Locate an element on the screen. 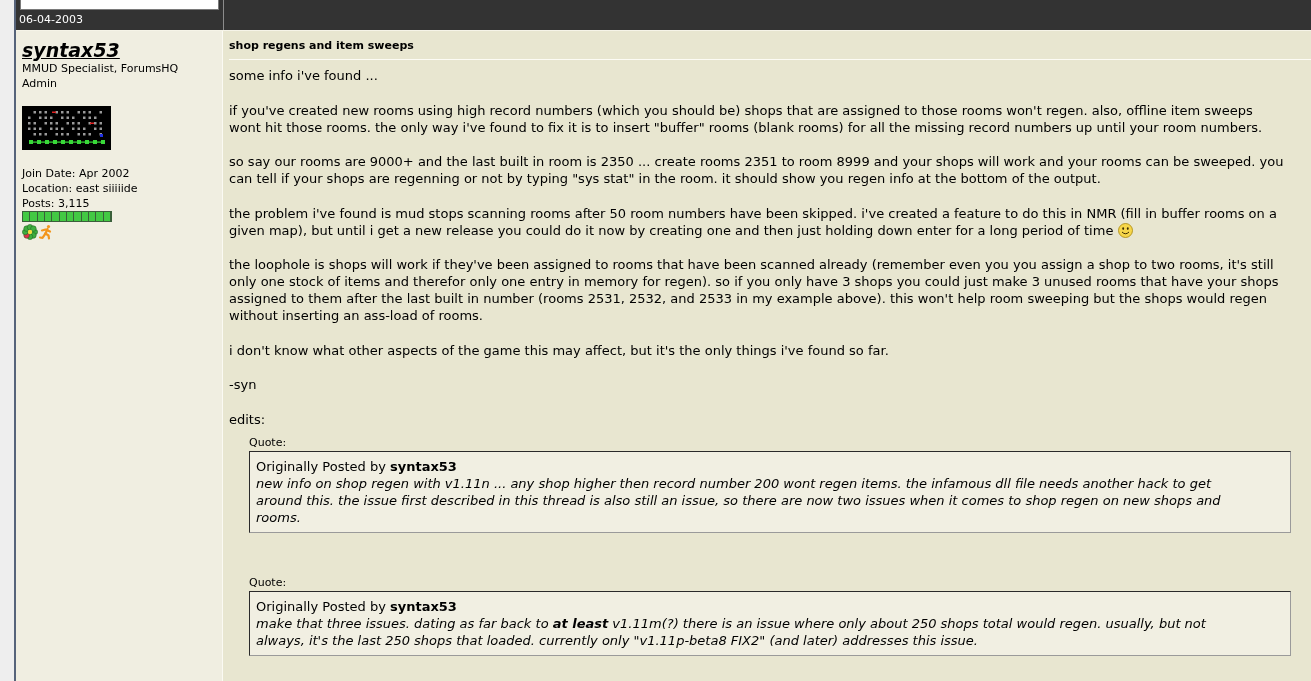 Image resolution: width=1311 pixels, height=681 pixels. input-field is located at coordinates (119, 5).